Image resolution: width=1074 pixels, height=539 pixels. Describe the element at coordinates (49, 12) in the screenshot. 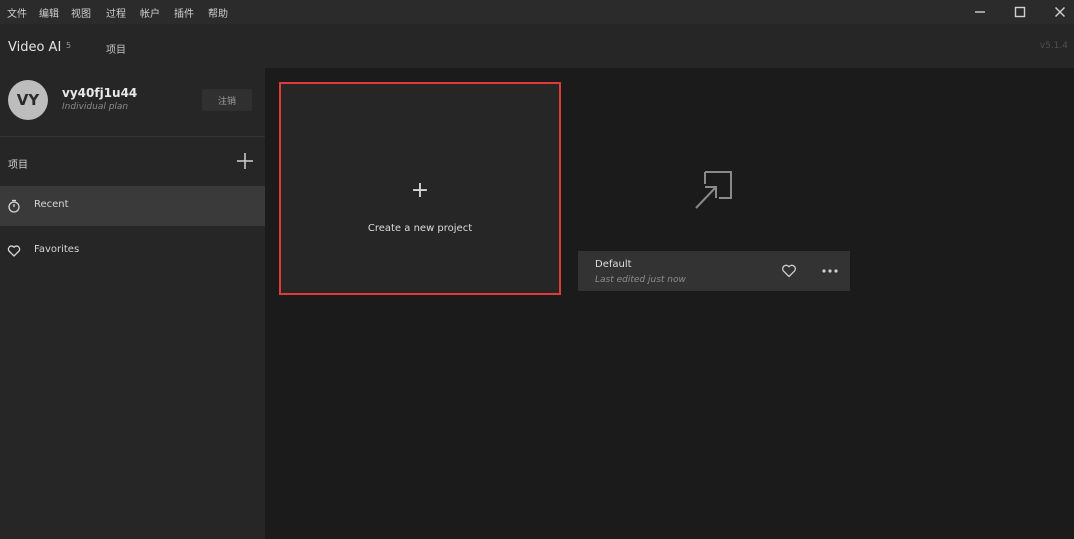

I see `menu-edit: 编辑` at that location.